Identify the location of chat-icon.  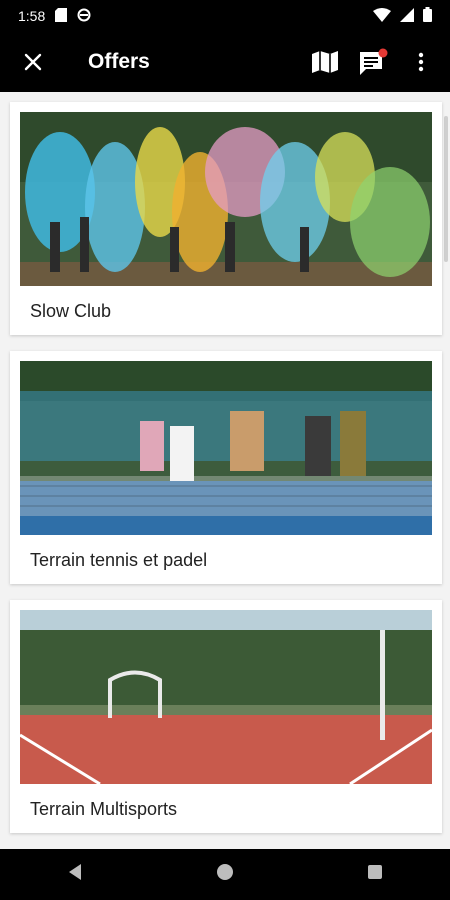
(373, 62).